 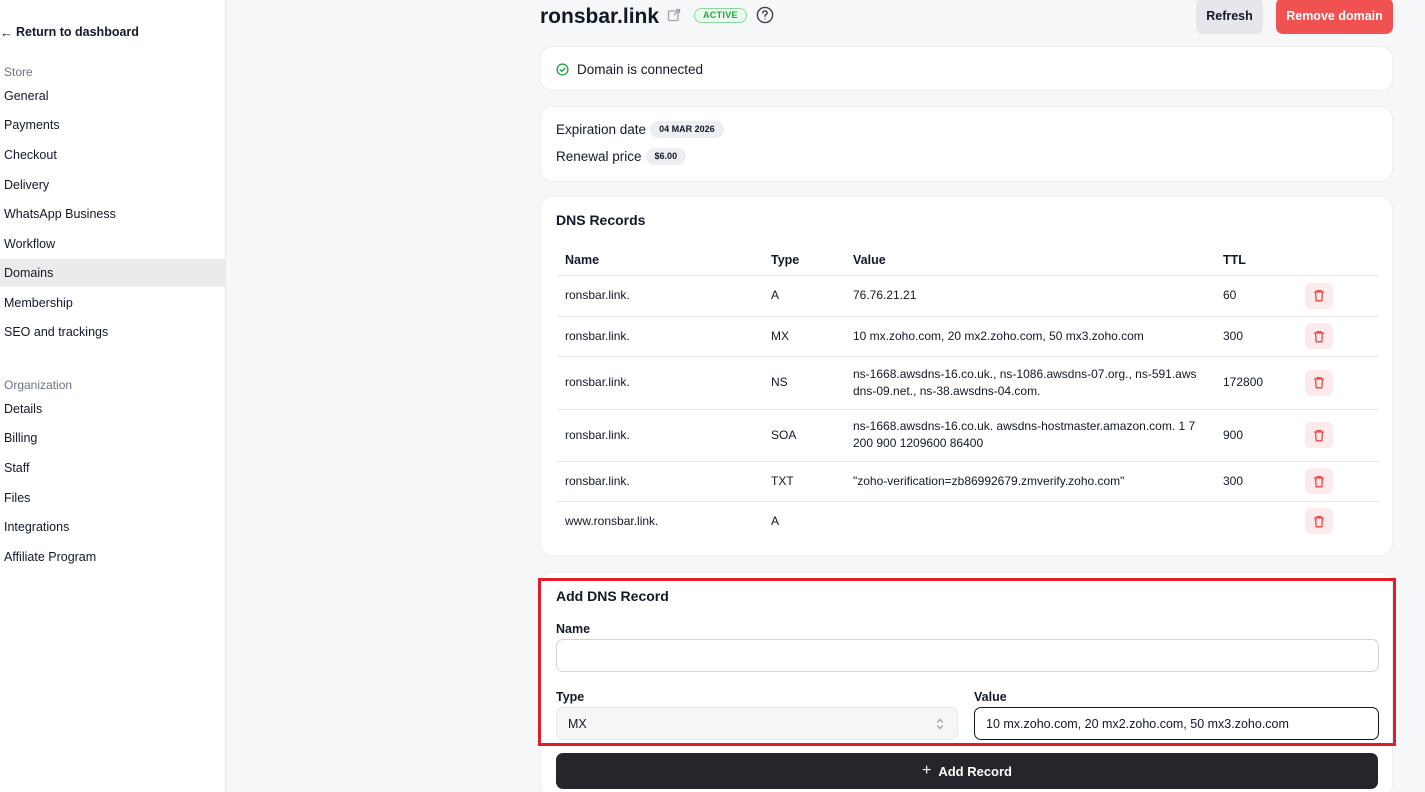 I want to click on section-label-organization: Organization, so click(x=38, y=385).